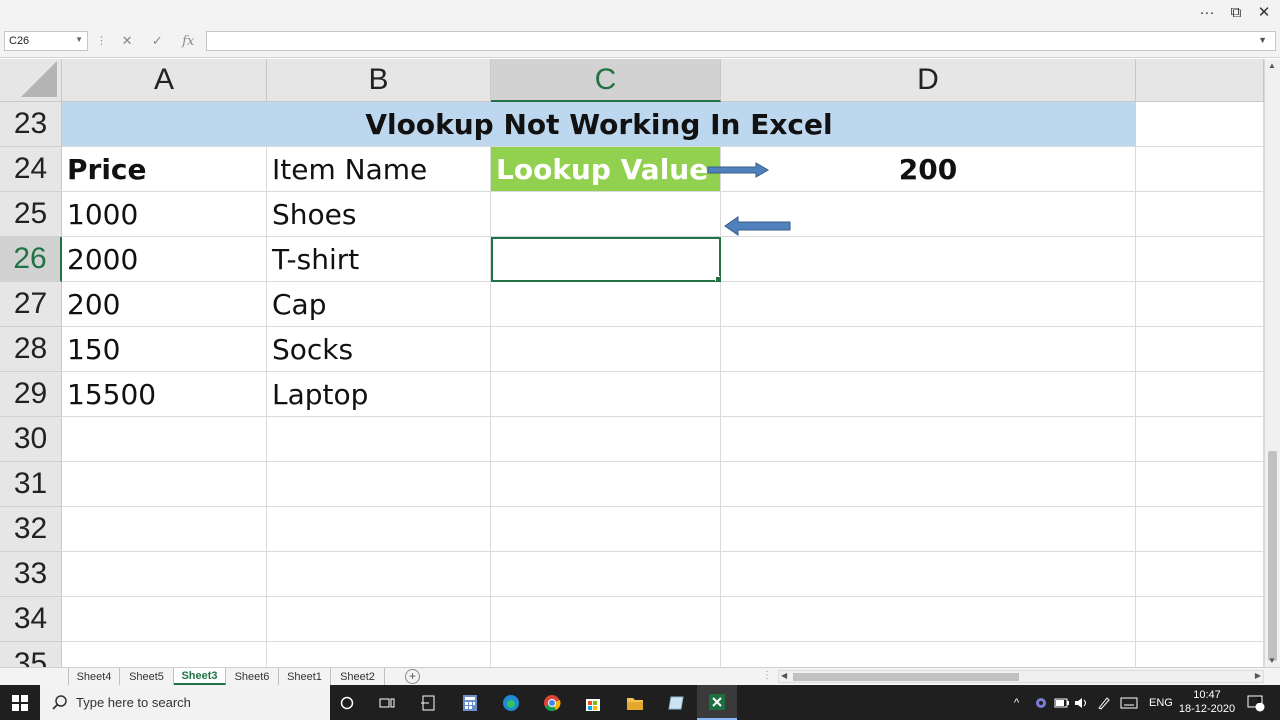 The width and height of the screenshot is (1280, 720). I want to click on cell-e27, so click(1200, 304).